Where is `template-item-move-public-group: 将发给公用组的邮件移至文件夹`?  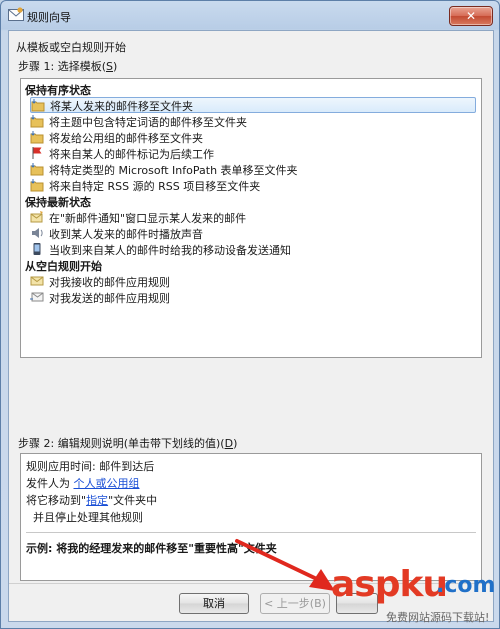
template-item-move-public-group: 将发给公用组的邮件移至文件夹 is located at coordinates (252, 137).